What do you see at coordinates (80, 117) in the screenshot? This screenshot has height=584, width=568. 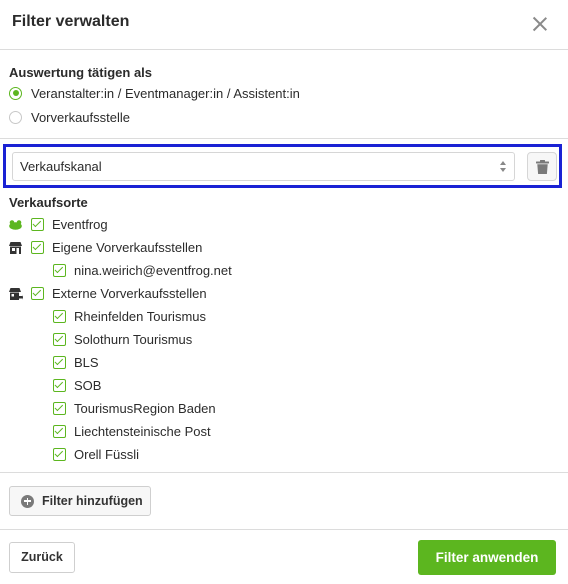 I see `radio-option-label: Vorverkaufsstelle` at bounding box center [80, 117].